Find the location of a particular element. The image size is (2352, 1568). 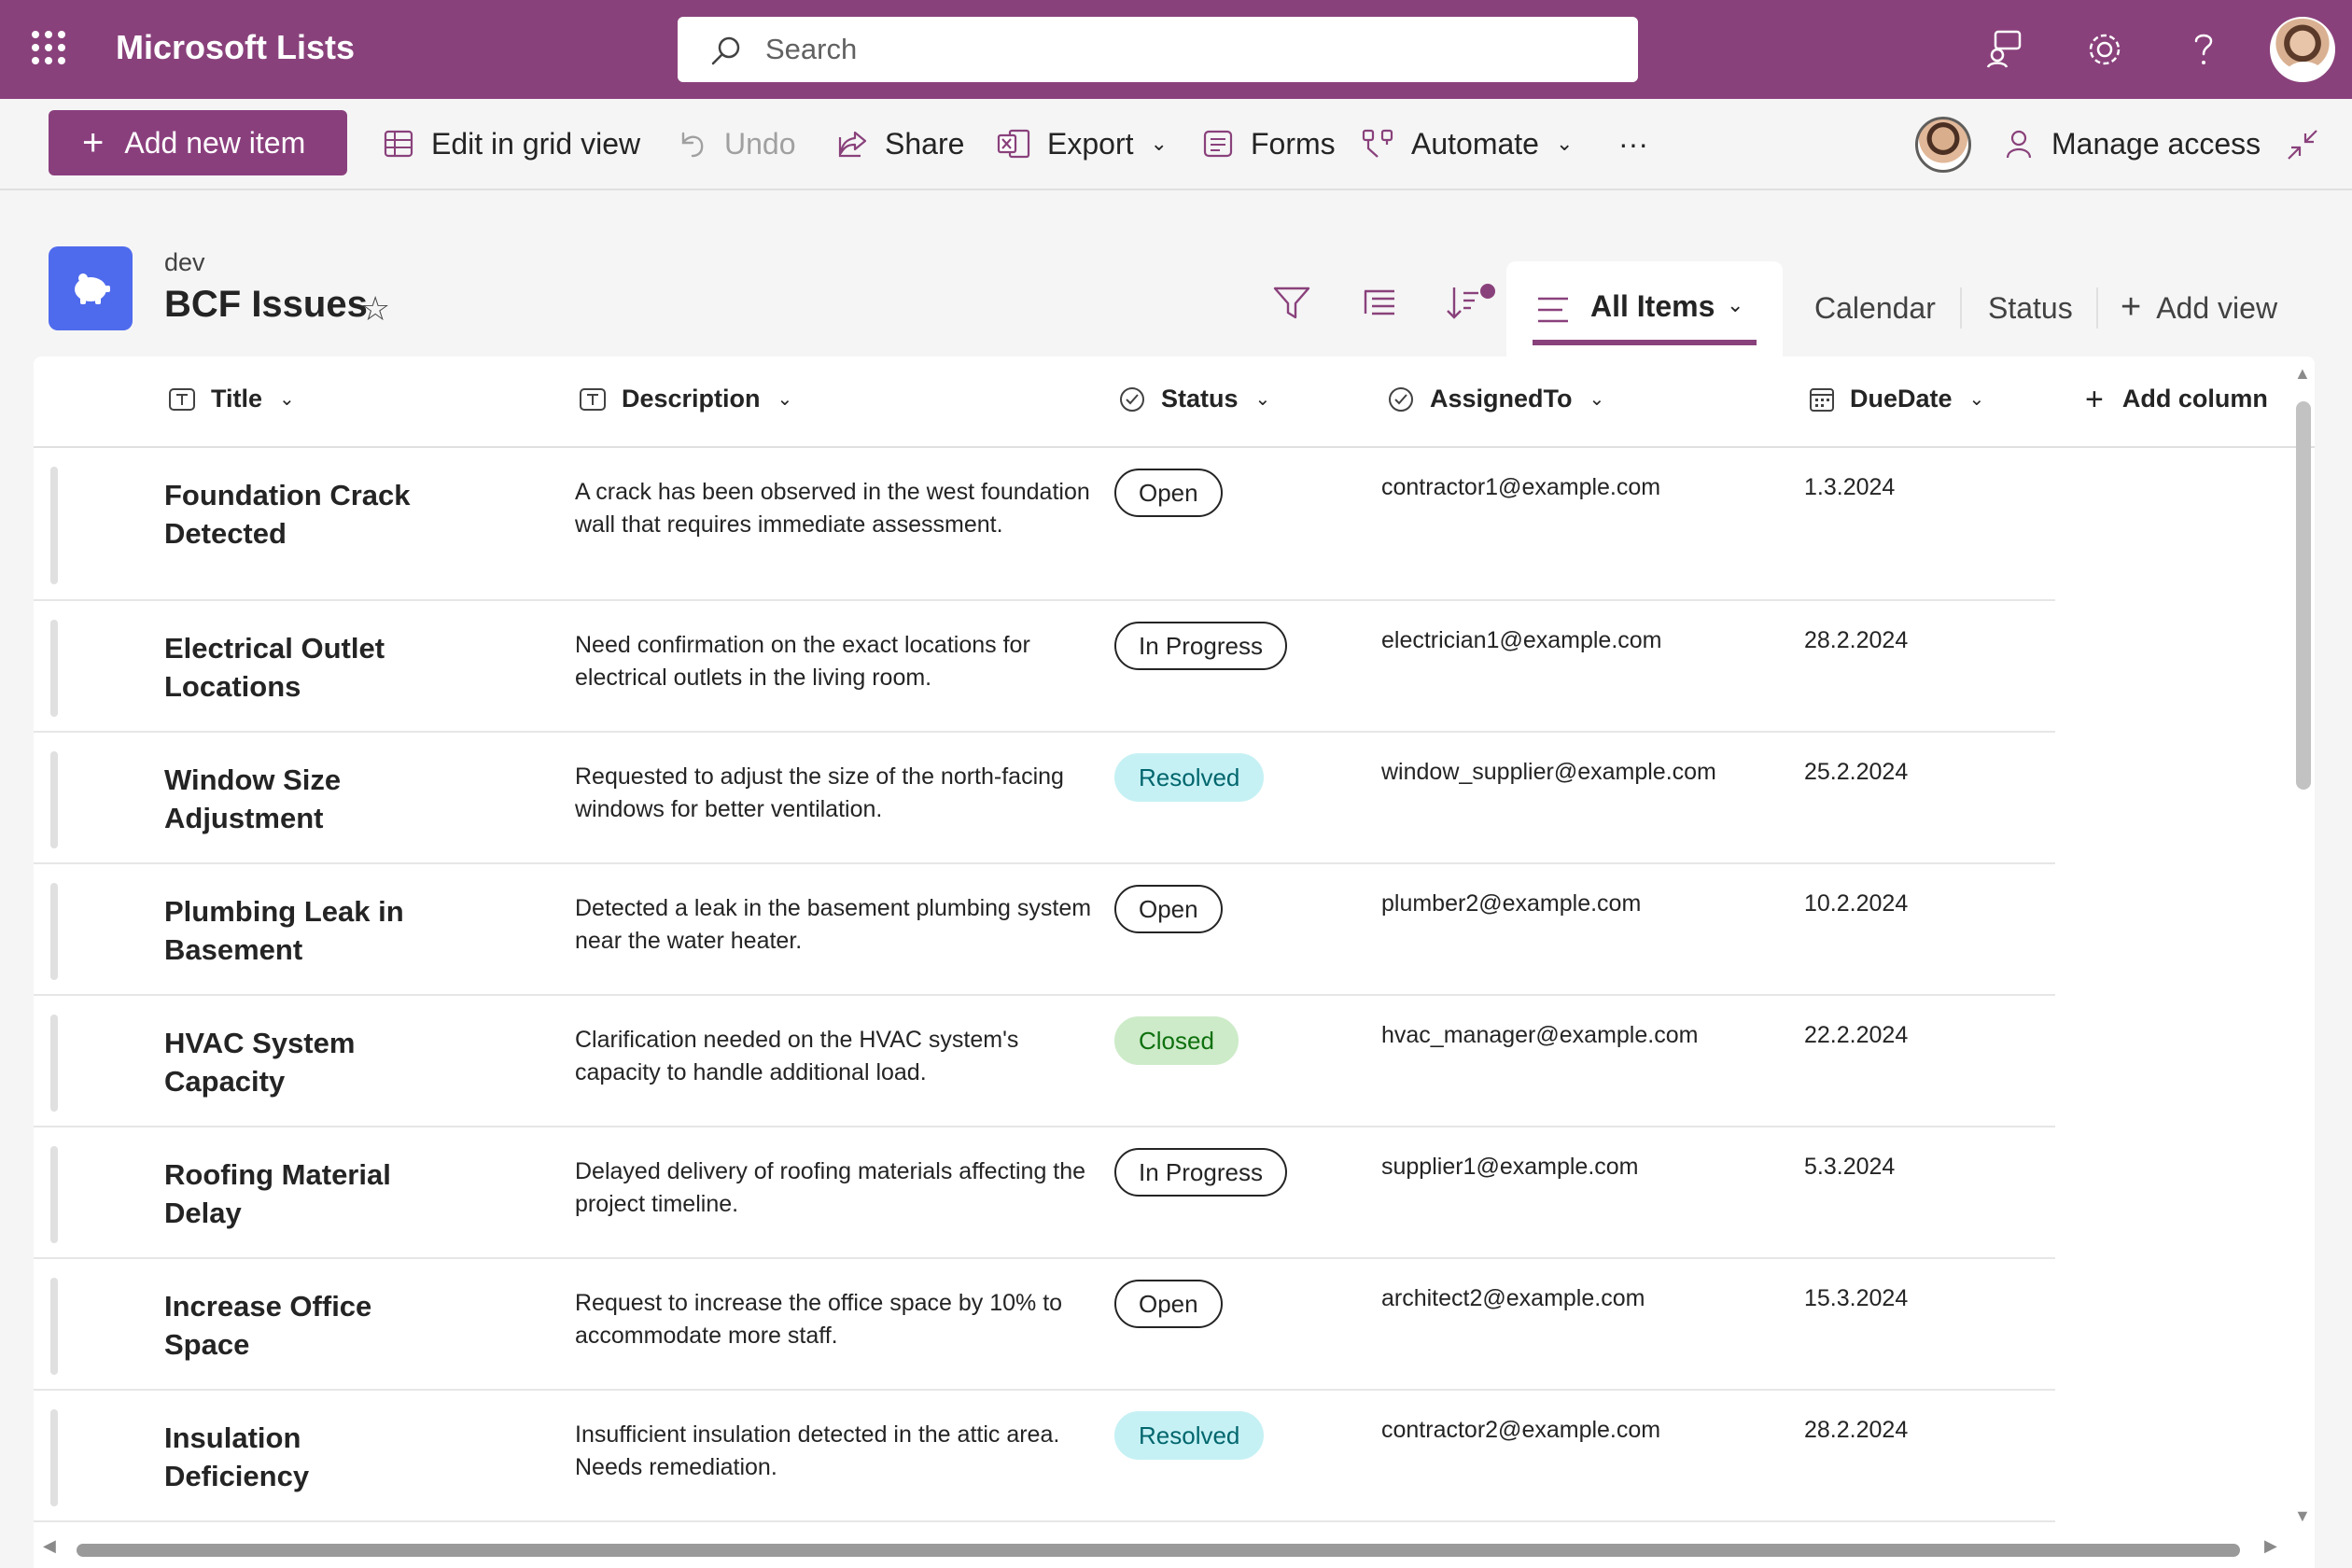

group-icon is located at coordinates (1379, 302).